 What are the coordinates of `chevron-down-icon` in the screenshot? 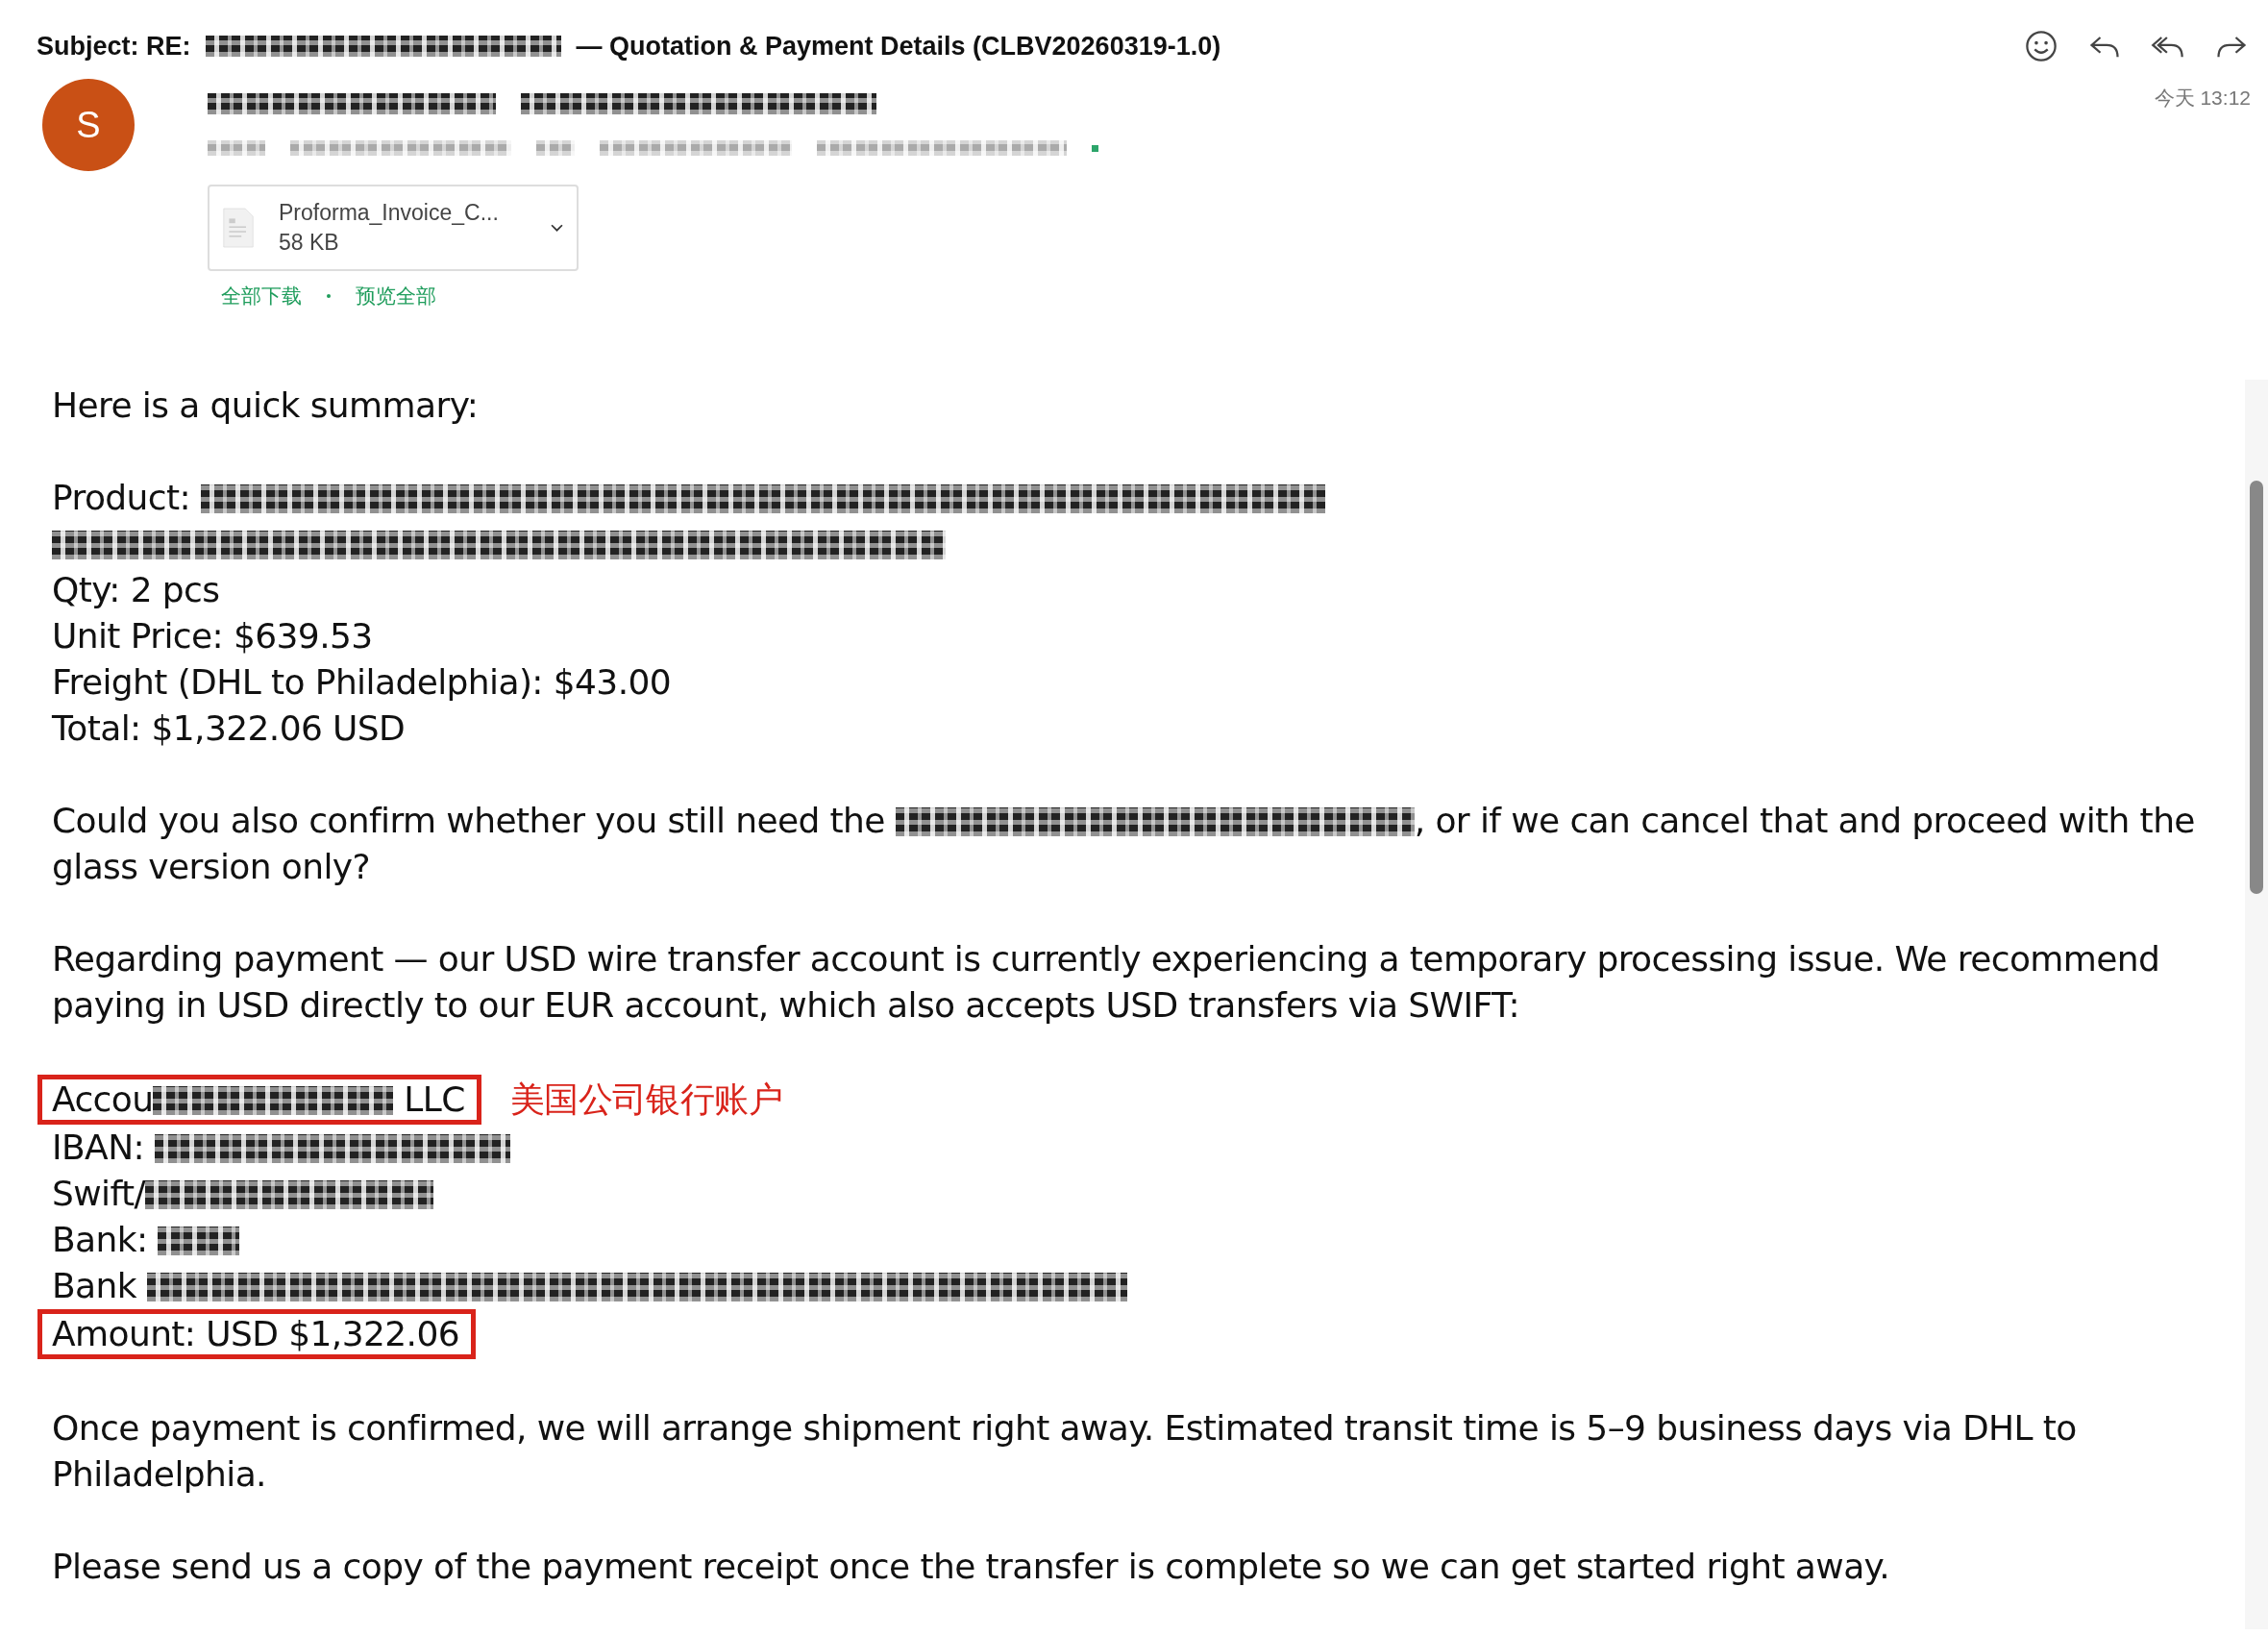 It's located at (557, 228).